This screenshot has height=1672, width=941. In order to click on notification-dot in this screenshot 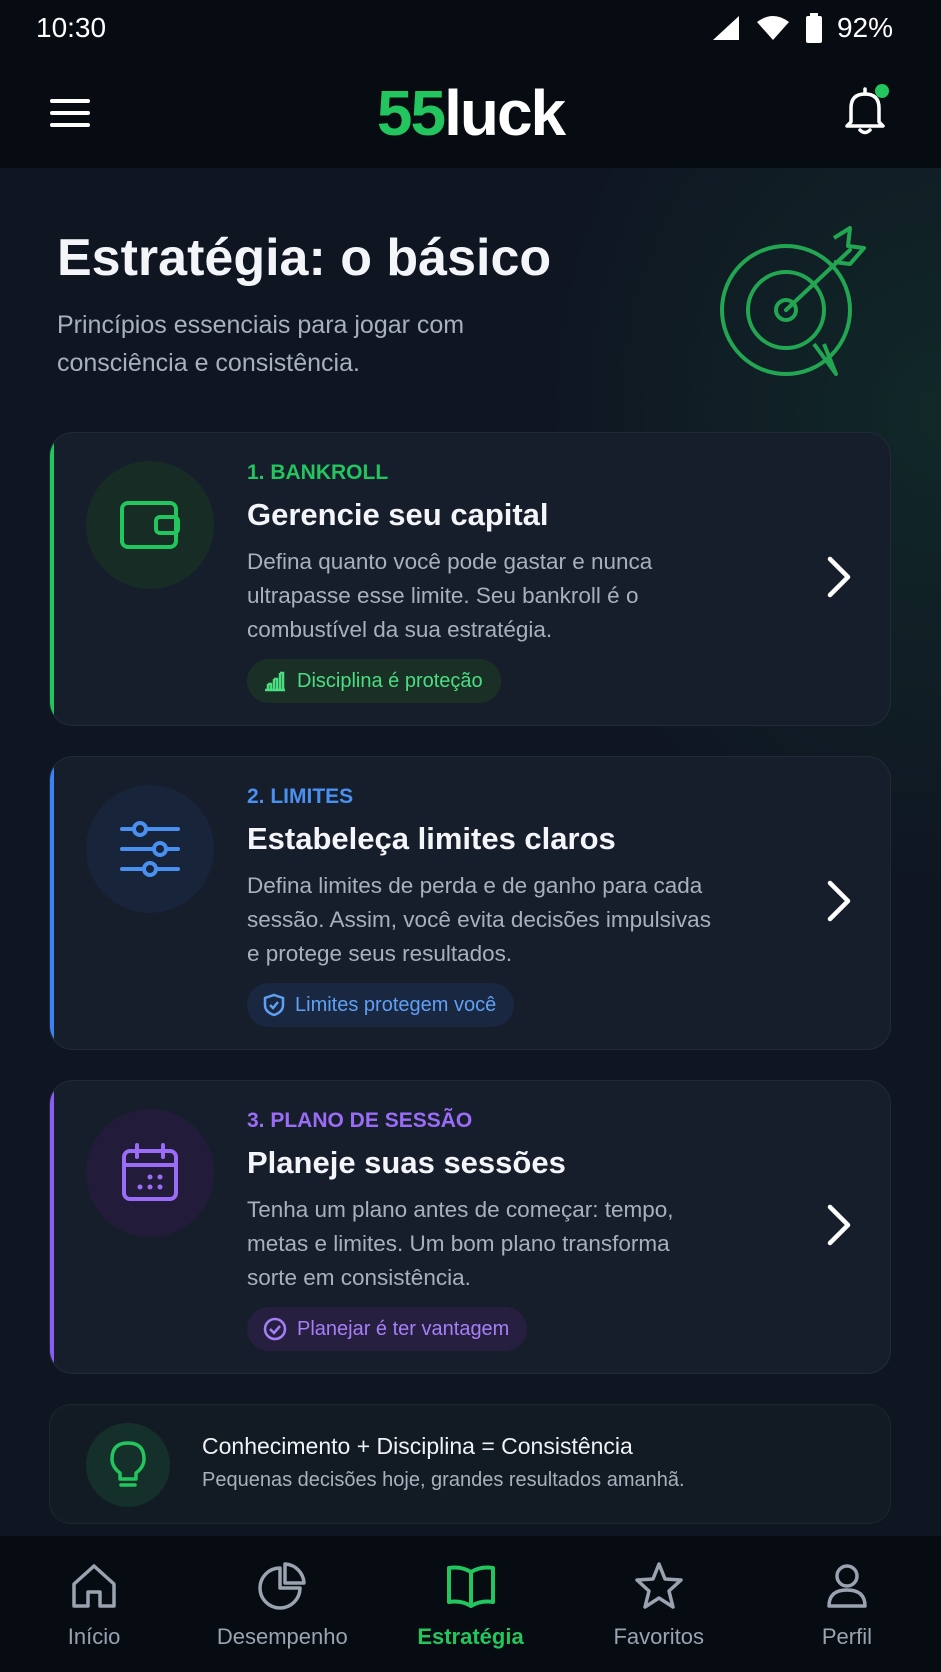, I will do `click(882, 91)`.